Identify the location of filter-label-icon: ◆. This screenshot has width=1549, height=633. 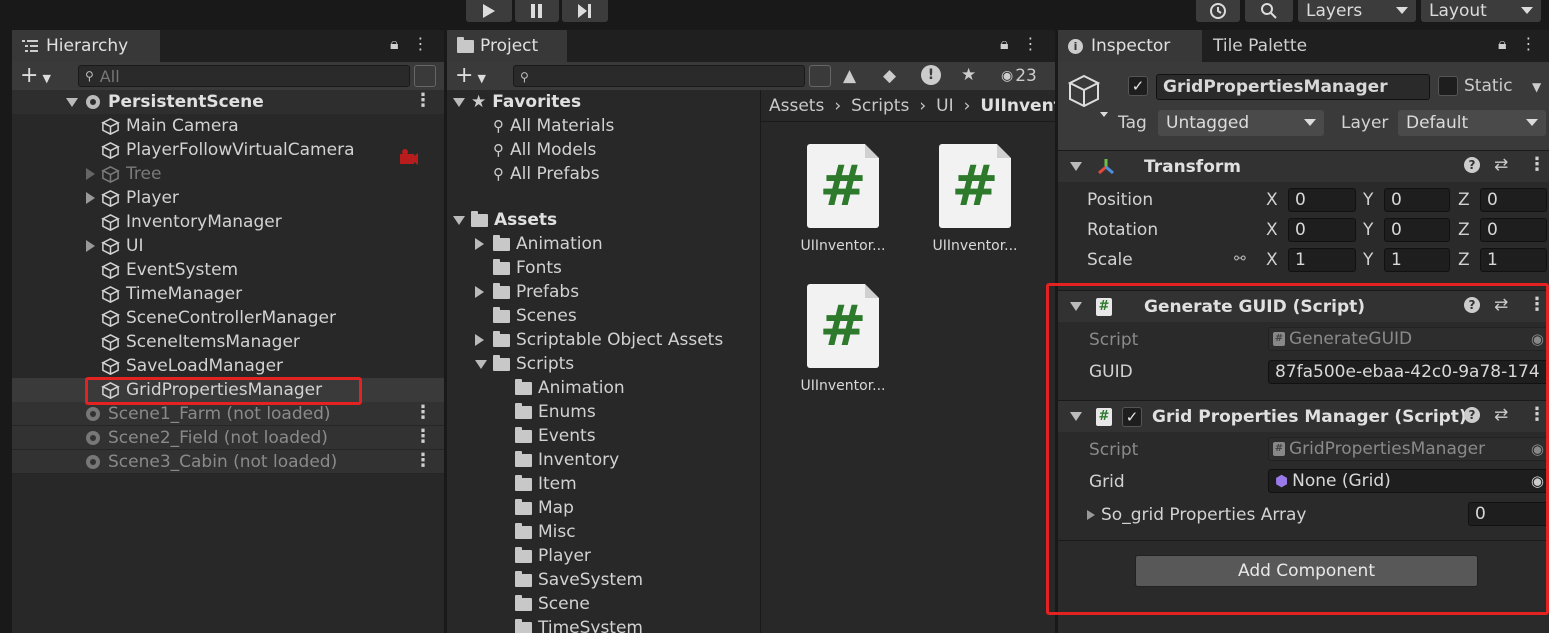
(889, 76).